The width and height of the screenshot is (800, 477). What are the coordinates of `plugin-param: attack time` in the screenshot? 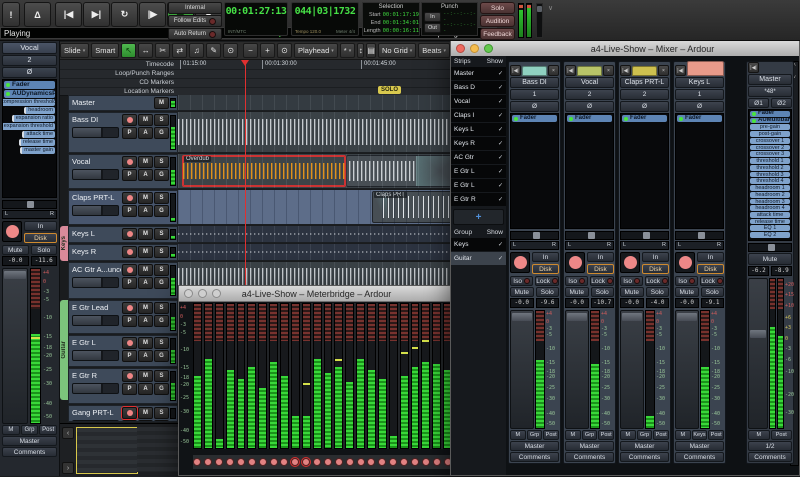 It's located at (38, 134).